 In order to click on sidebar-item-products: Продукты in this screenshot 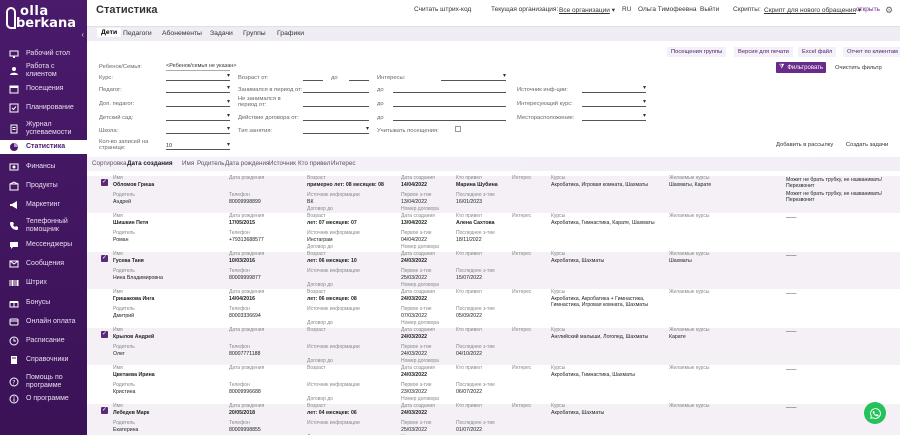, I will do `click(43, 186)`.